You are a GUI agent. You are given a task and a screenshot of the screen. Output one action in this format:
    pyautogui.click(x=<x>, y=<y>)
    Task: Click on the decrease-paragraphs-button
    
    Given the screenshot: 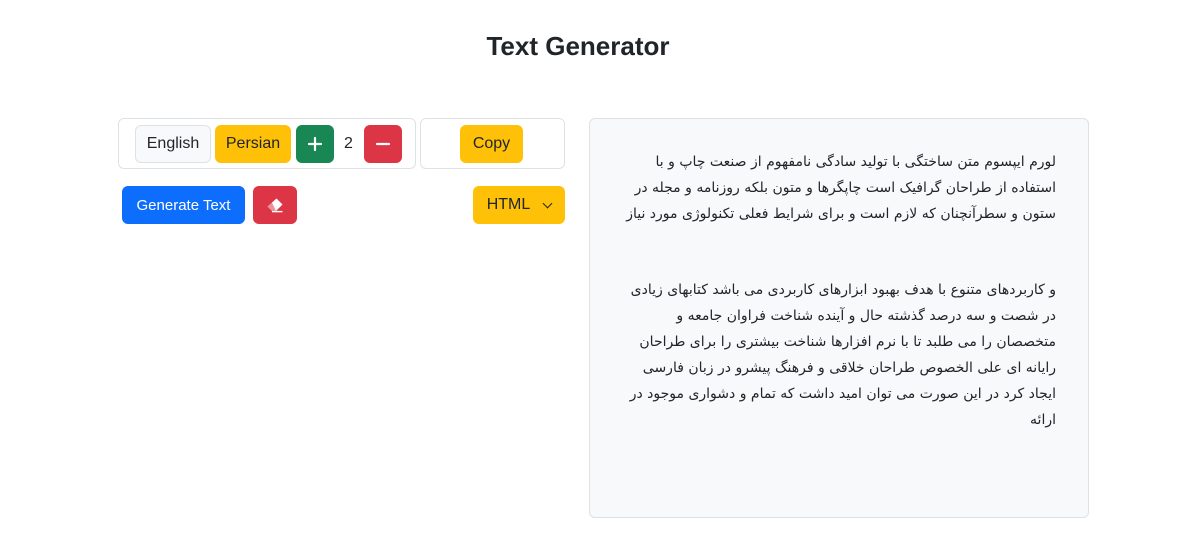 What is the action you would take?
    pyautogui.click(x=383, y=144)
    